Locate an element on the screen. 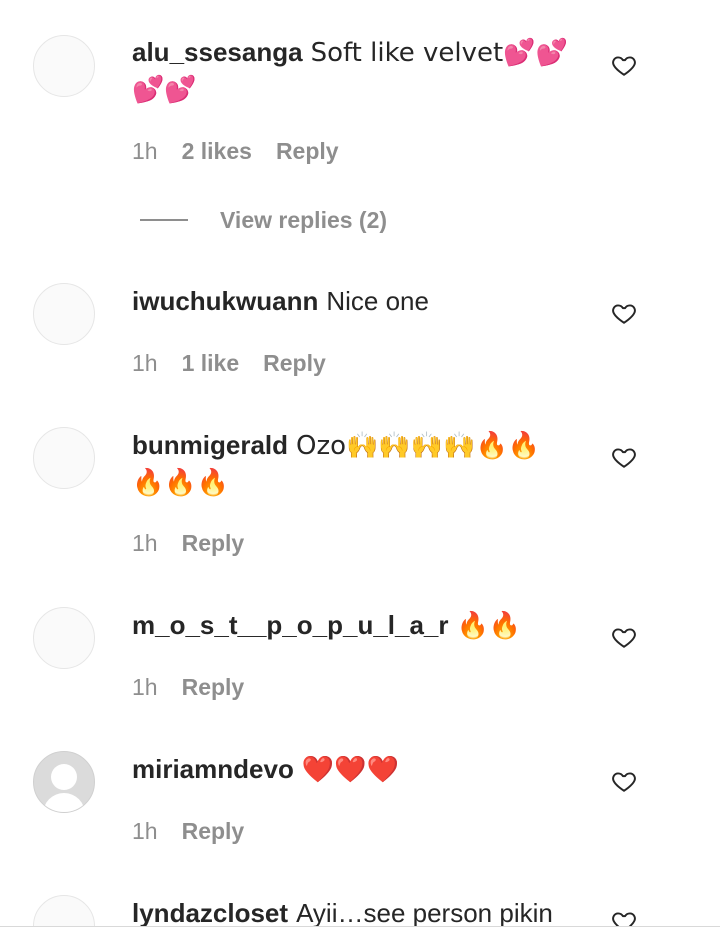 Image resolution: width=720 pixels, height=936 pixels. bottom-divider is located at coordinates (360, 926).